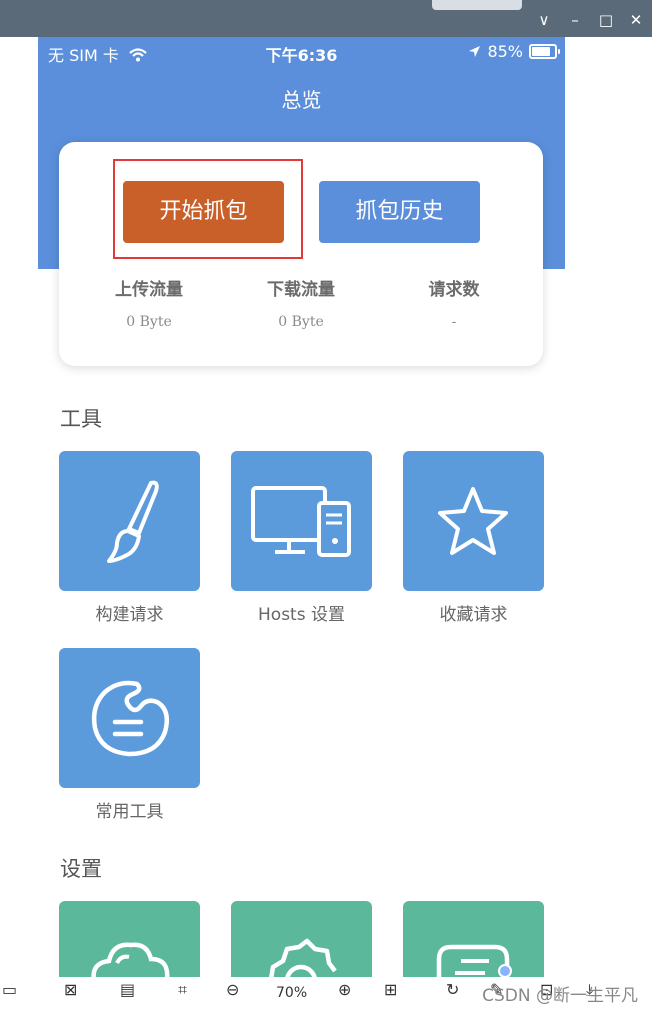 The width and height of the screenshot is (652, 1009). I want to click on download-value: 0 Byte, so click(301, 322).